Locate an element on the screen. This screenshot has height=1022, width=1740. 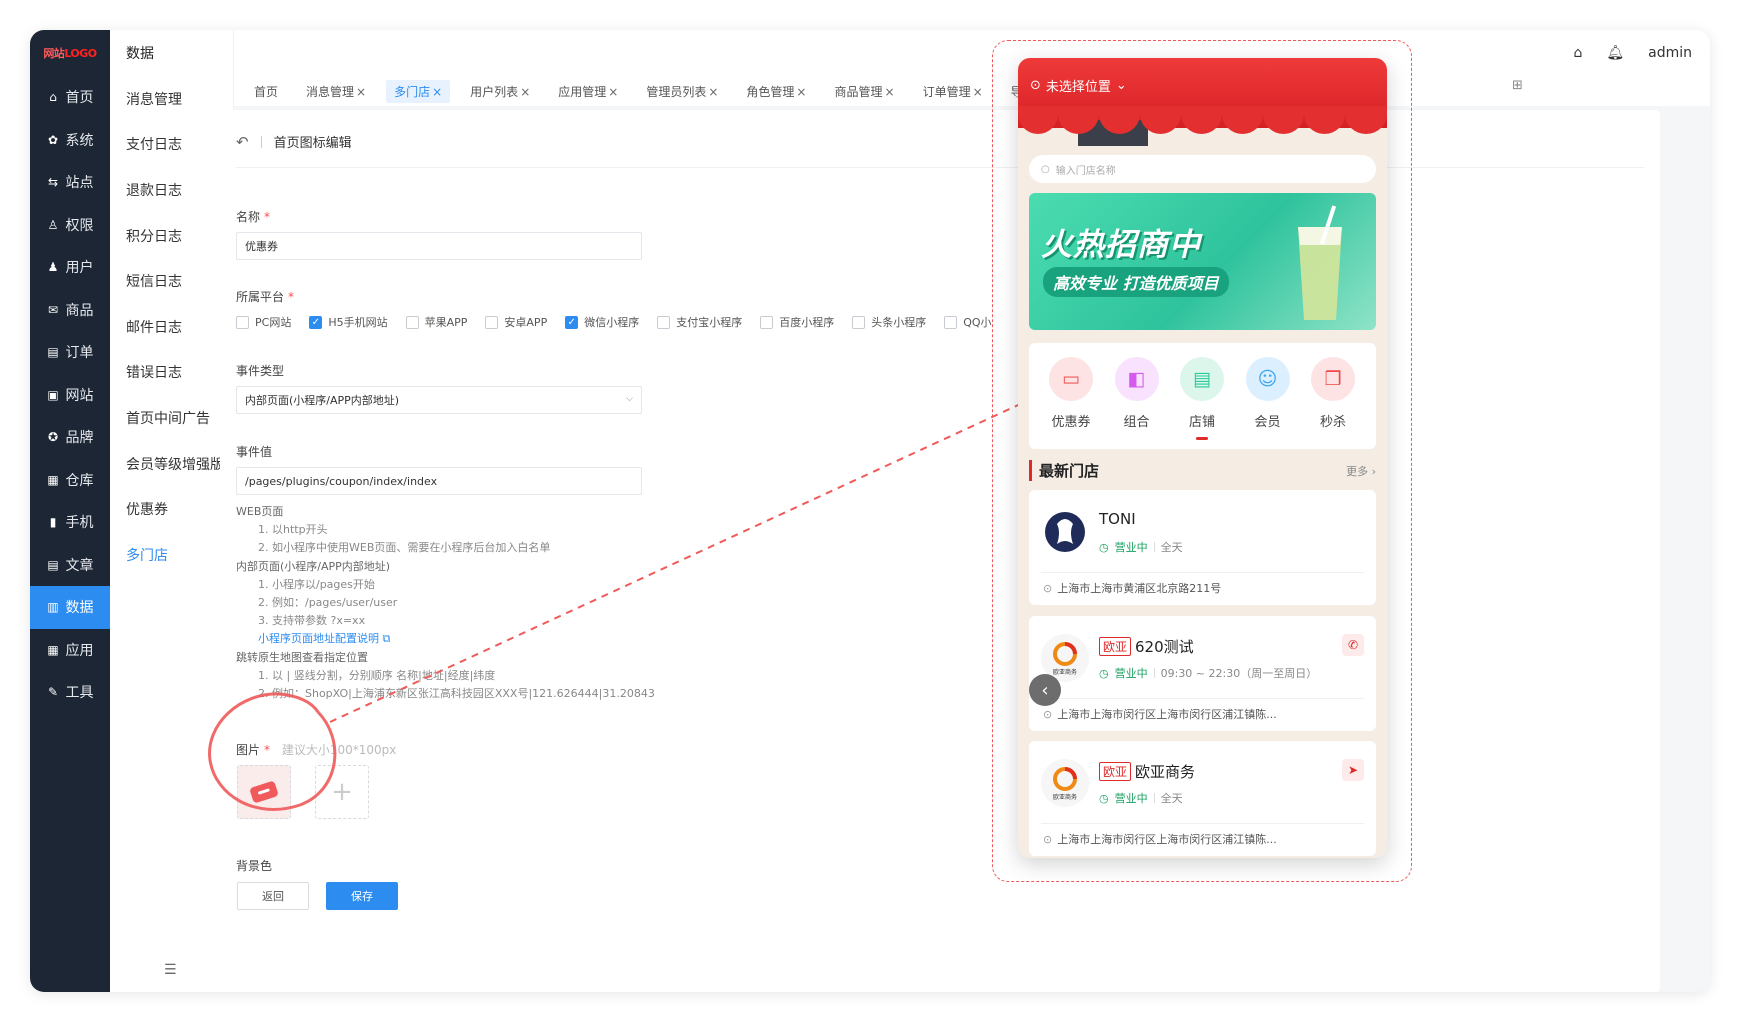
store-address: 上海市上海市黄浦区北京路211号 is located at coordinates (1139, 588).